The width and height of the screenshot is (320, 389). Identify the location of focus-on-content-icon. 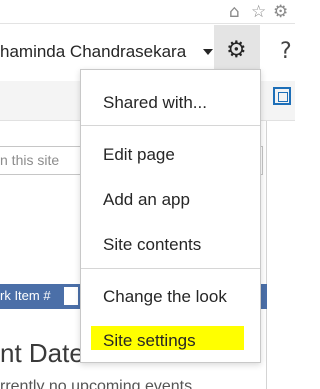
(282, 96).